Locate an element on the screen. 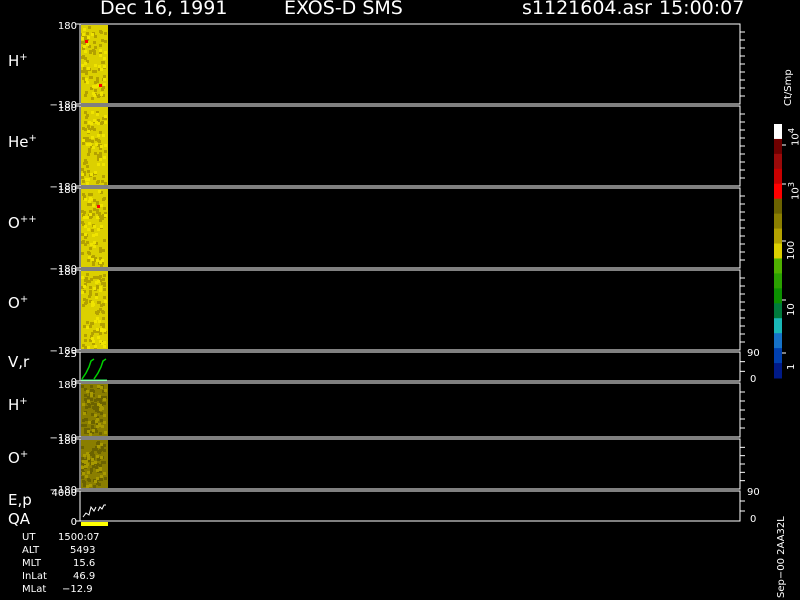  colorbar-label-1: 1 is located at coordinates (791, 366).